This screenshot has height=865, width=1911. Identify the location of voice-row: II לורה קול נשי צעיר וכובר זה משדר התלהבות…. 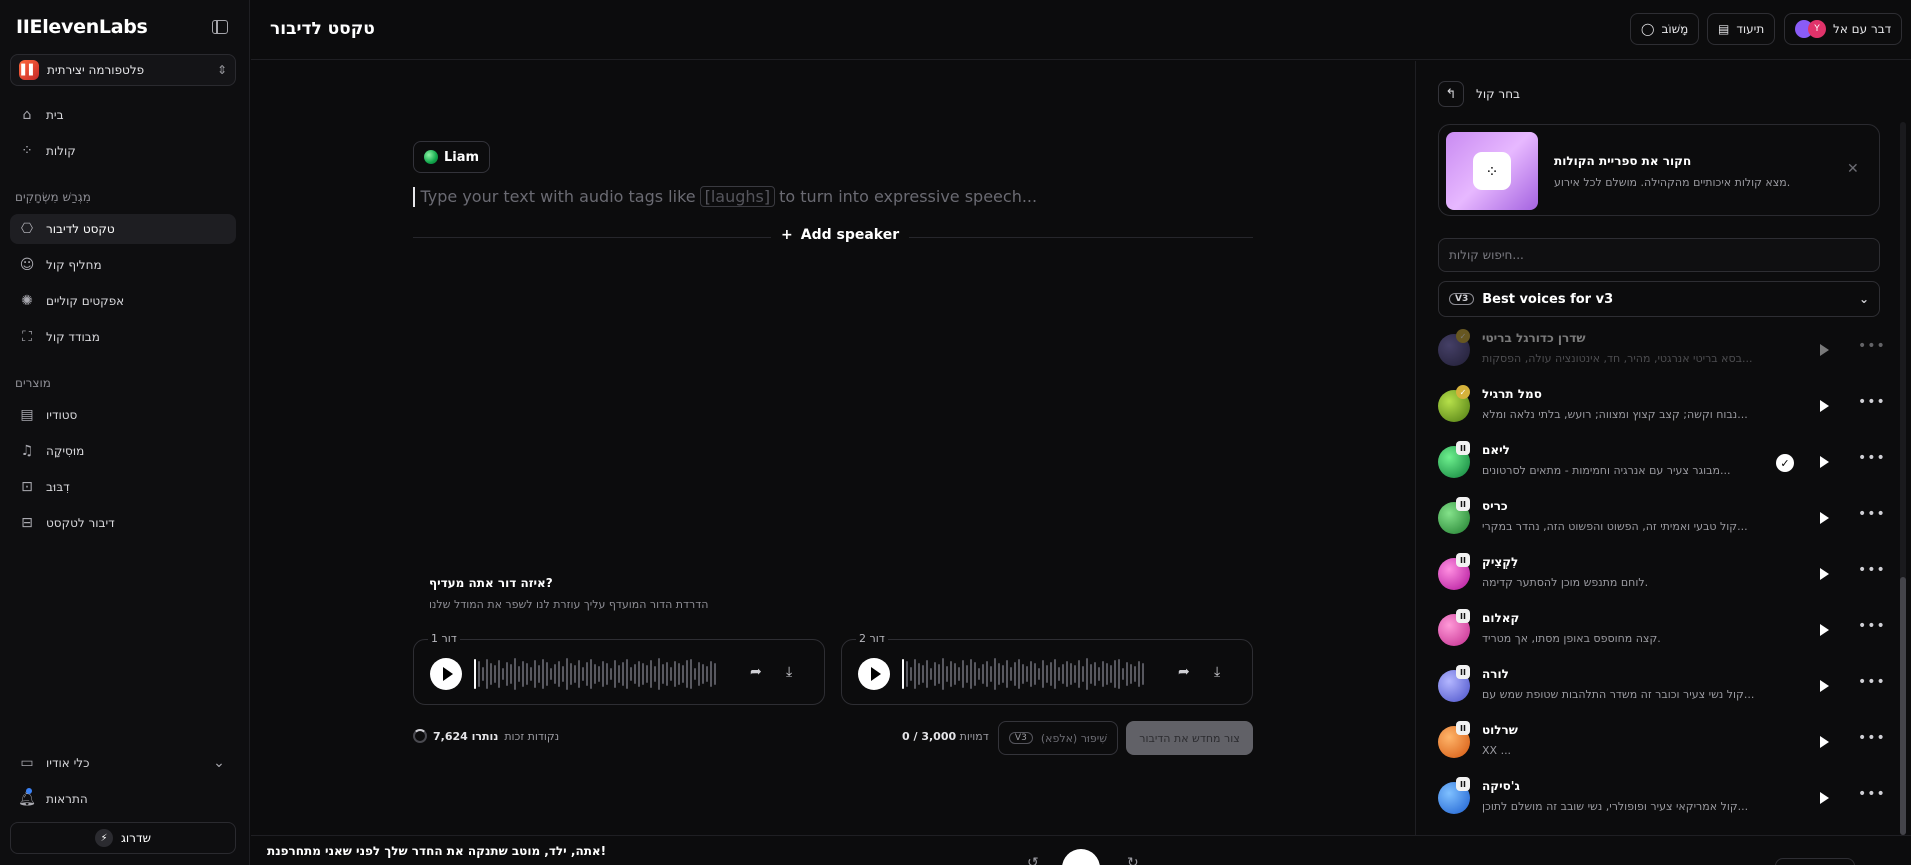
(1661, 687).